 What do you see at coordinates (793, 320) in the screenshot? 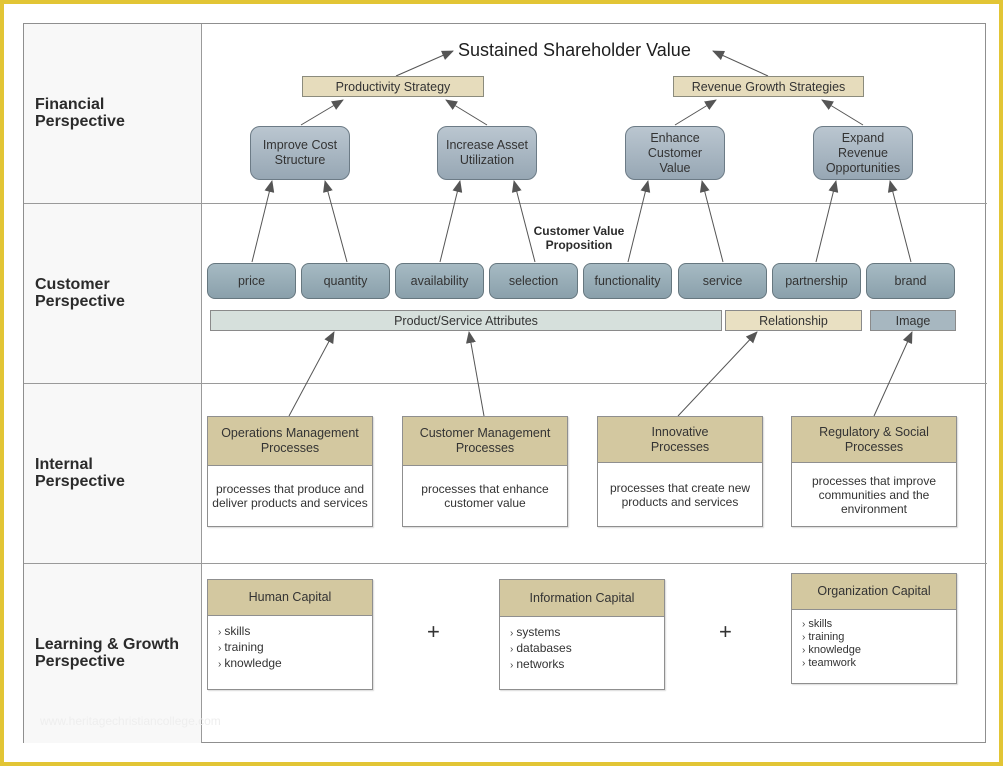
I see `relationship-bar: Relationship` at bounding box center [793, 320].